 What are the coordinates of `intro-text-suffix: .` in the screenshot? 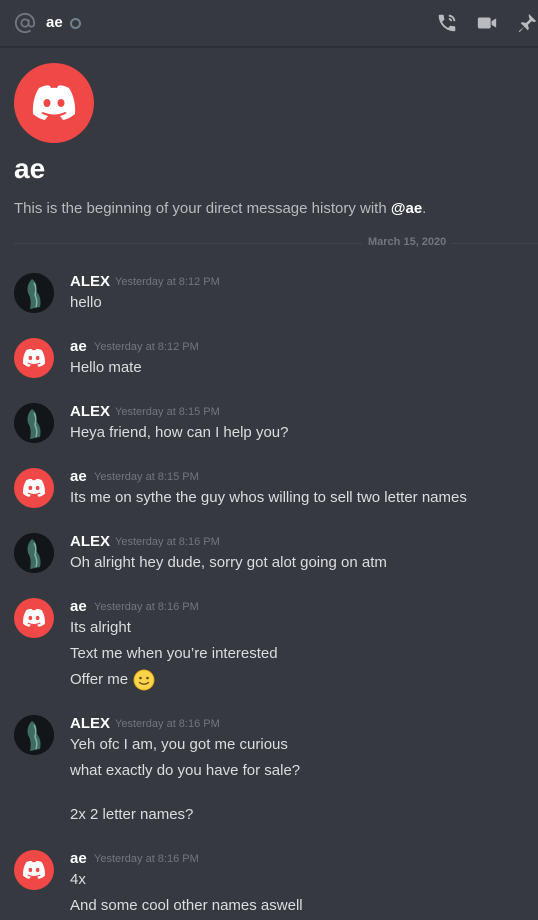 It's located at (424, 208).